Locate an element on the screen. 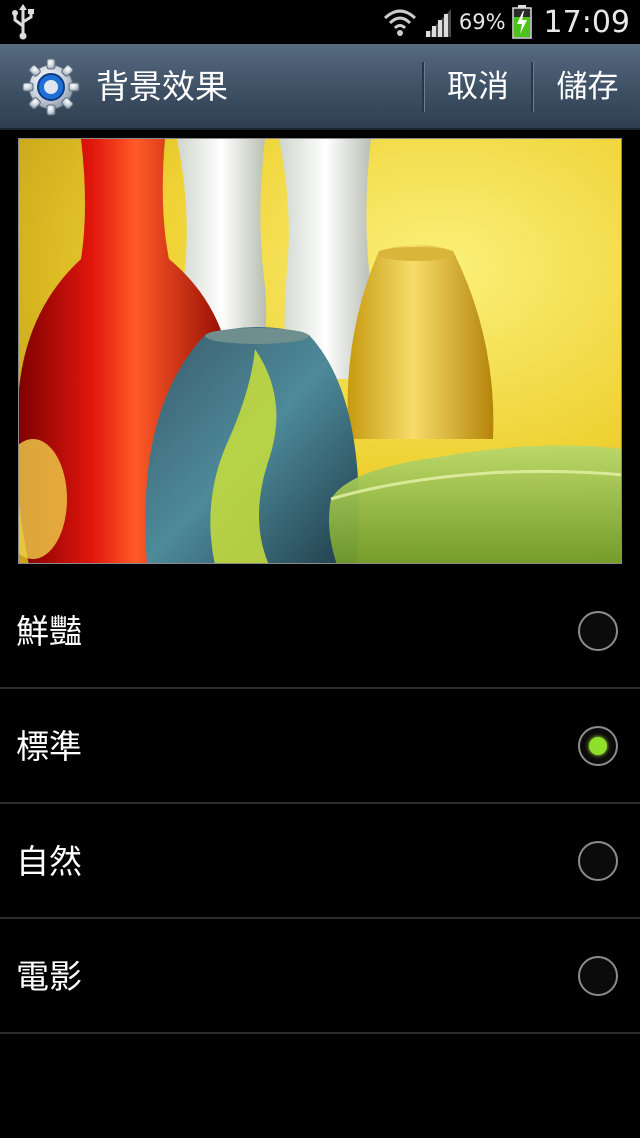  clock-time: 17:09 is located at coordinates (586, 22).